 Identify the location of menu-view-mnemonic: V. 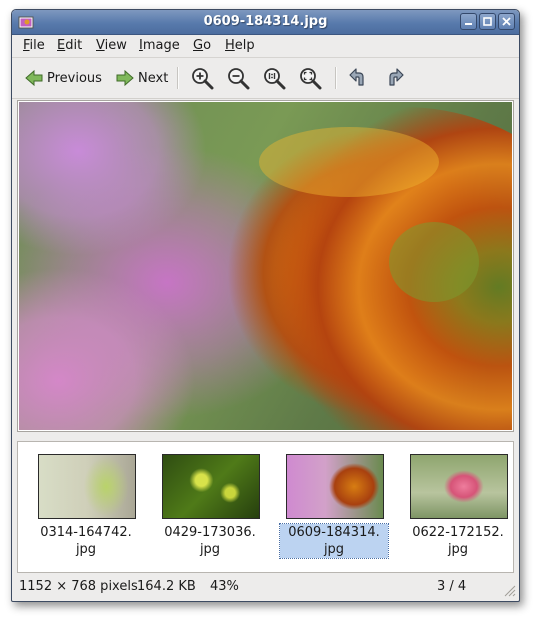
(100, 45).